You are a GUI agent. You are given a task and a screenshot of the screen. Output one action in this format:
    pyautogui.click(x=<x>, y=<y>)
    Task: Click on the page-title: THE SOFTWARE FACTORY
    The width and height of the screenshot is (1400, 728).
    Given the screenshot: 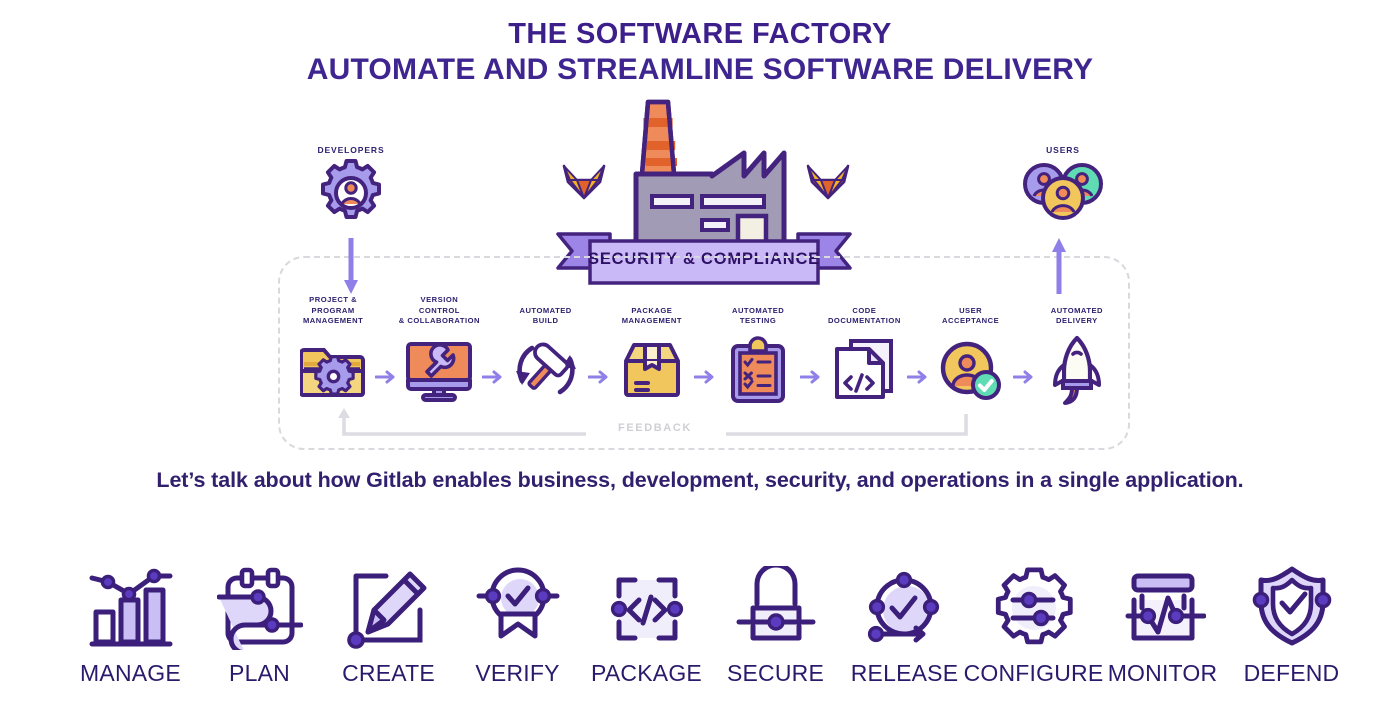 What is the action you would take?
    pyautogui.click(x=700, y=34)
    